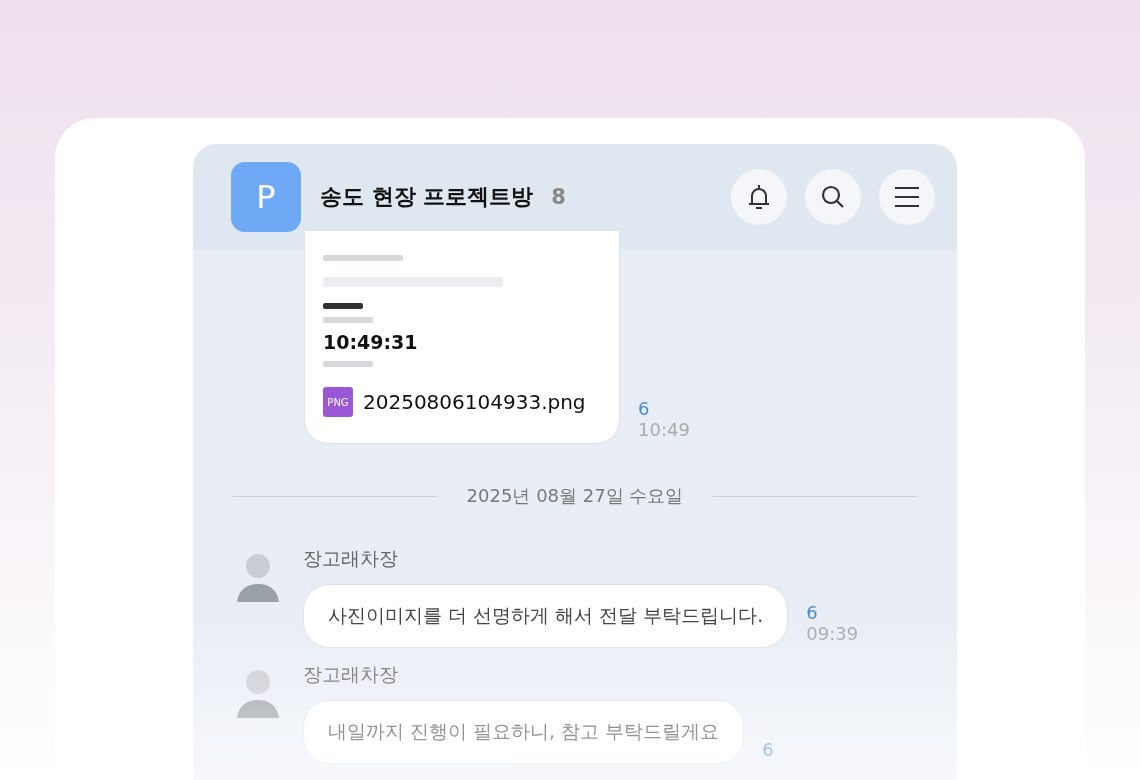 The image size is (1140, 780). What do you see at coordinates (546, 616) in the screenshot?
I see `message-bubble: 사진이미지를 더 선명하게 해서 전달 부탁드립니다.` at bounding box center [546, 616].